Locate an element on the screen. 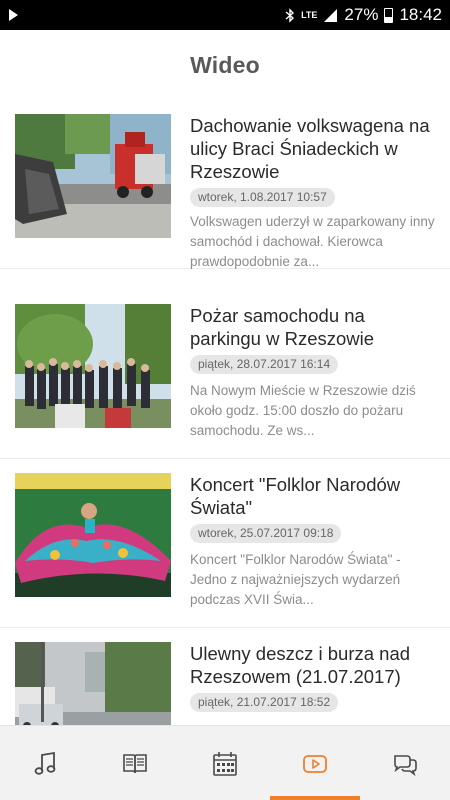 This screenshot has width=450, height=800. tab-chat is located at coordinates (405, 763).